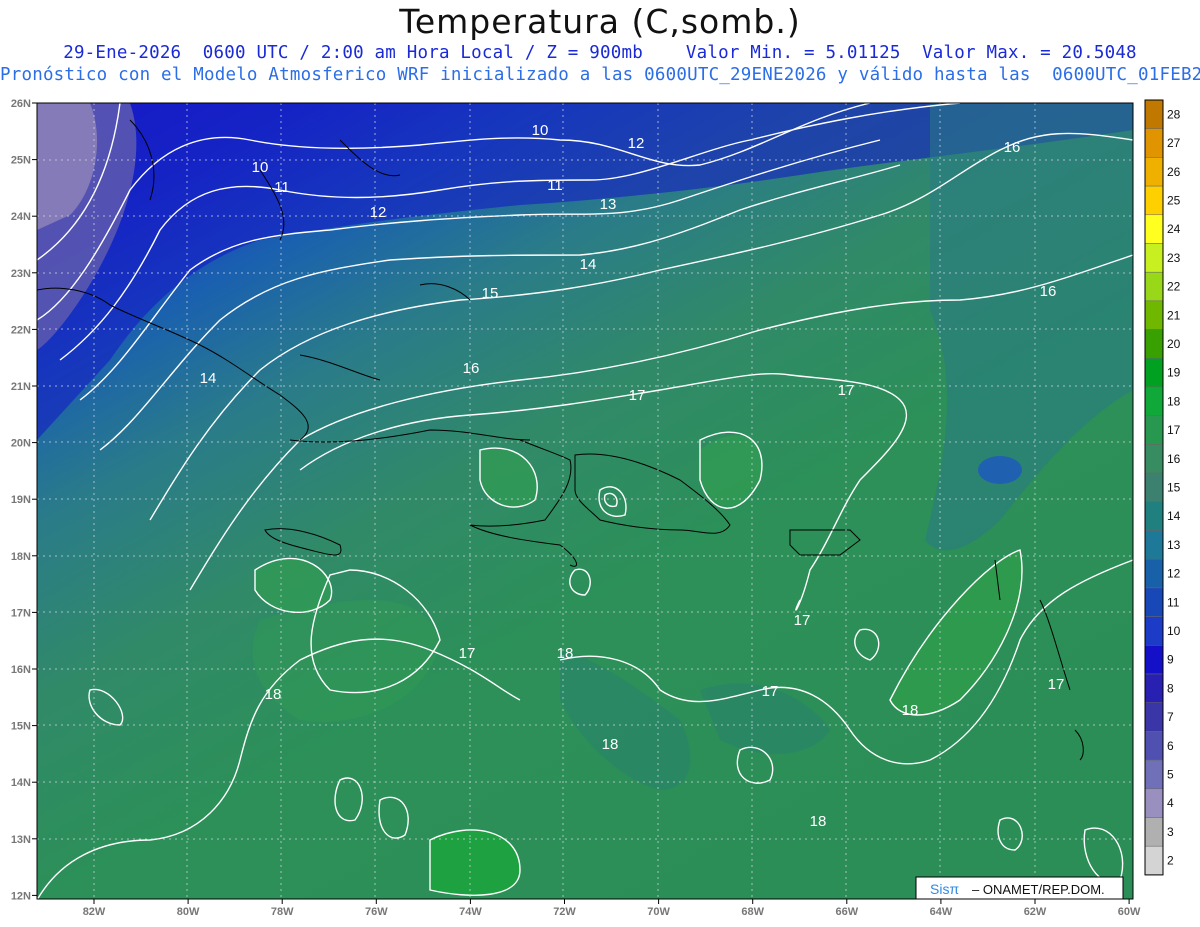  Describe the element at coordinates (608, 204) in the screenshot. I see `contour-value-label: 13` at that location.